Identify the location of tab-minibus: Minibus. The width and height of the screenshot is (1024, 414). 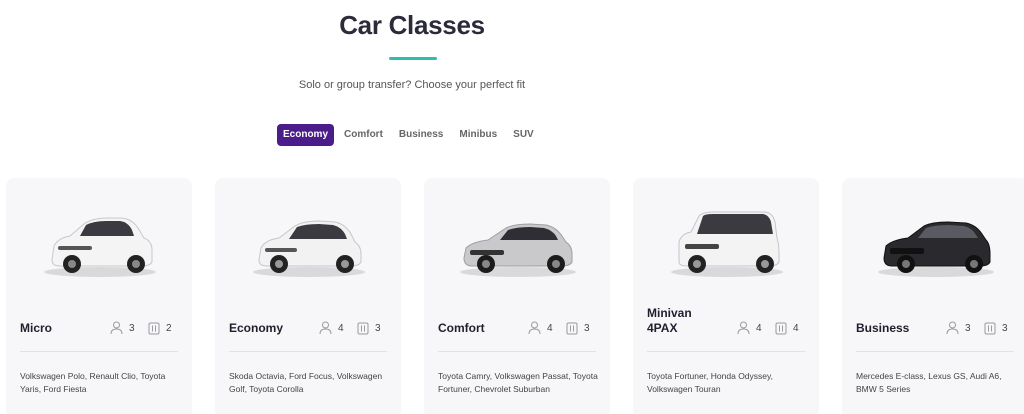
(478, 135).